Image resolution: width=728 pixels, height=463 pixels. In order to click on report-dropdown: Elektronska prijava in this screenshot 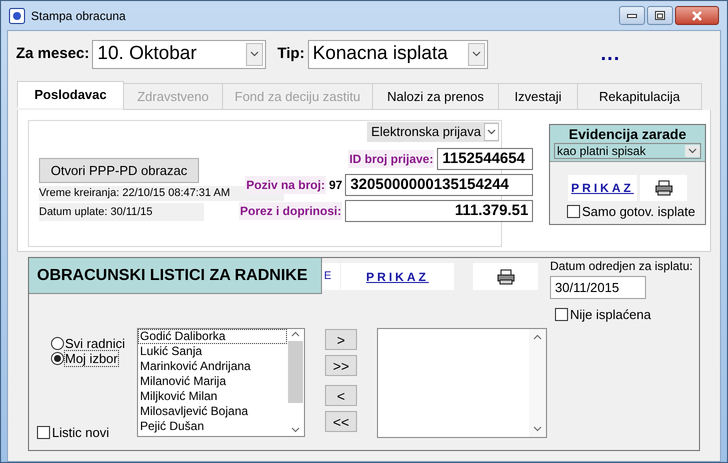, I will do `click(433, 132)`.